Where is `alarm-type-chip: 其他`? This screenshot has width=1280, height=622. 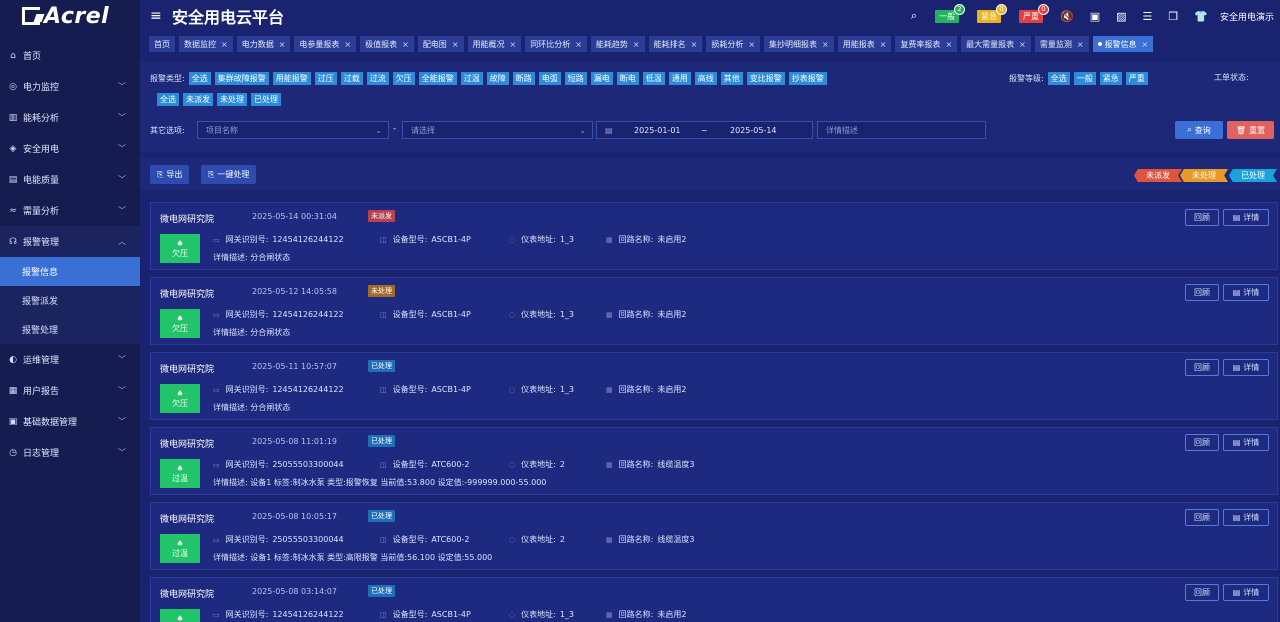
alarm-type-chip: 其他 is located at coordinates (731, 78).